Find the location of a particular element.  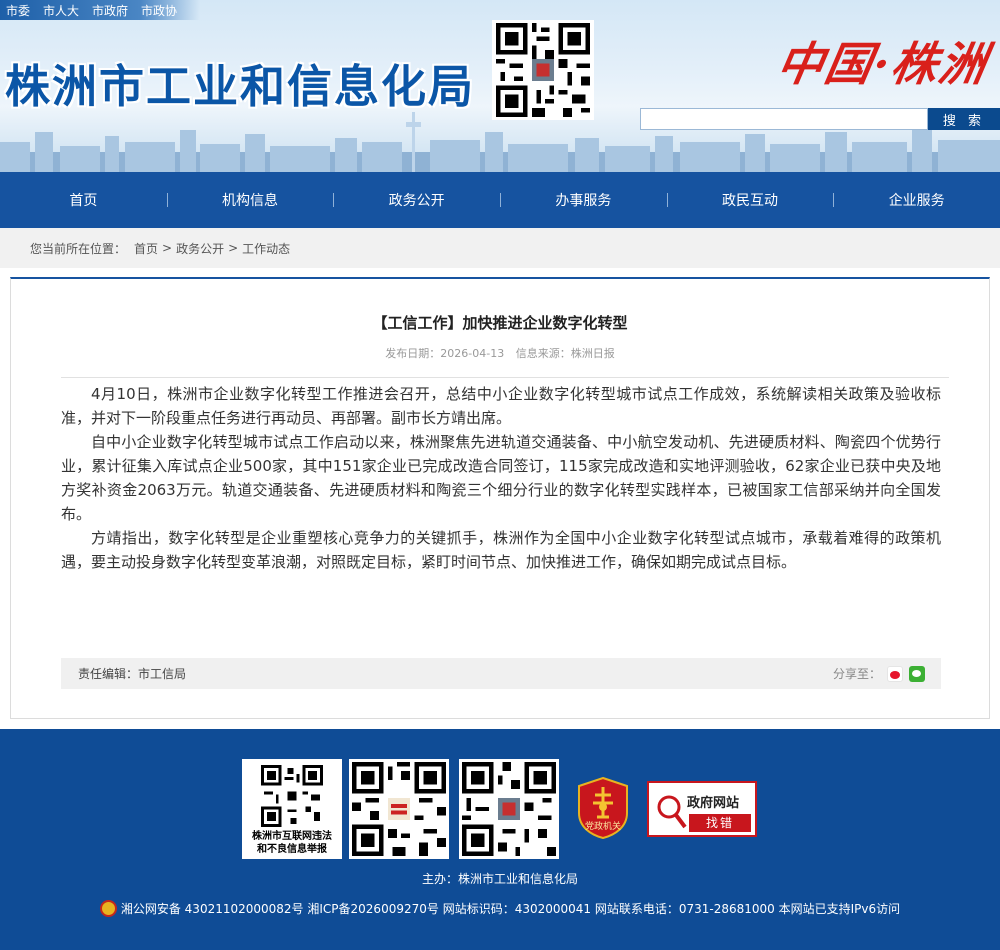

top-link-party: 市委 is located at coordinates (18, 10).